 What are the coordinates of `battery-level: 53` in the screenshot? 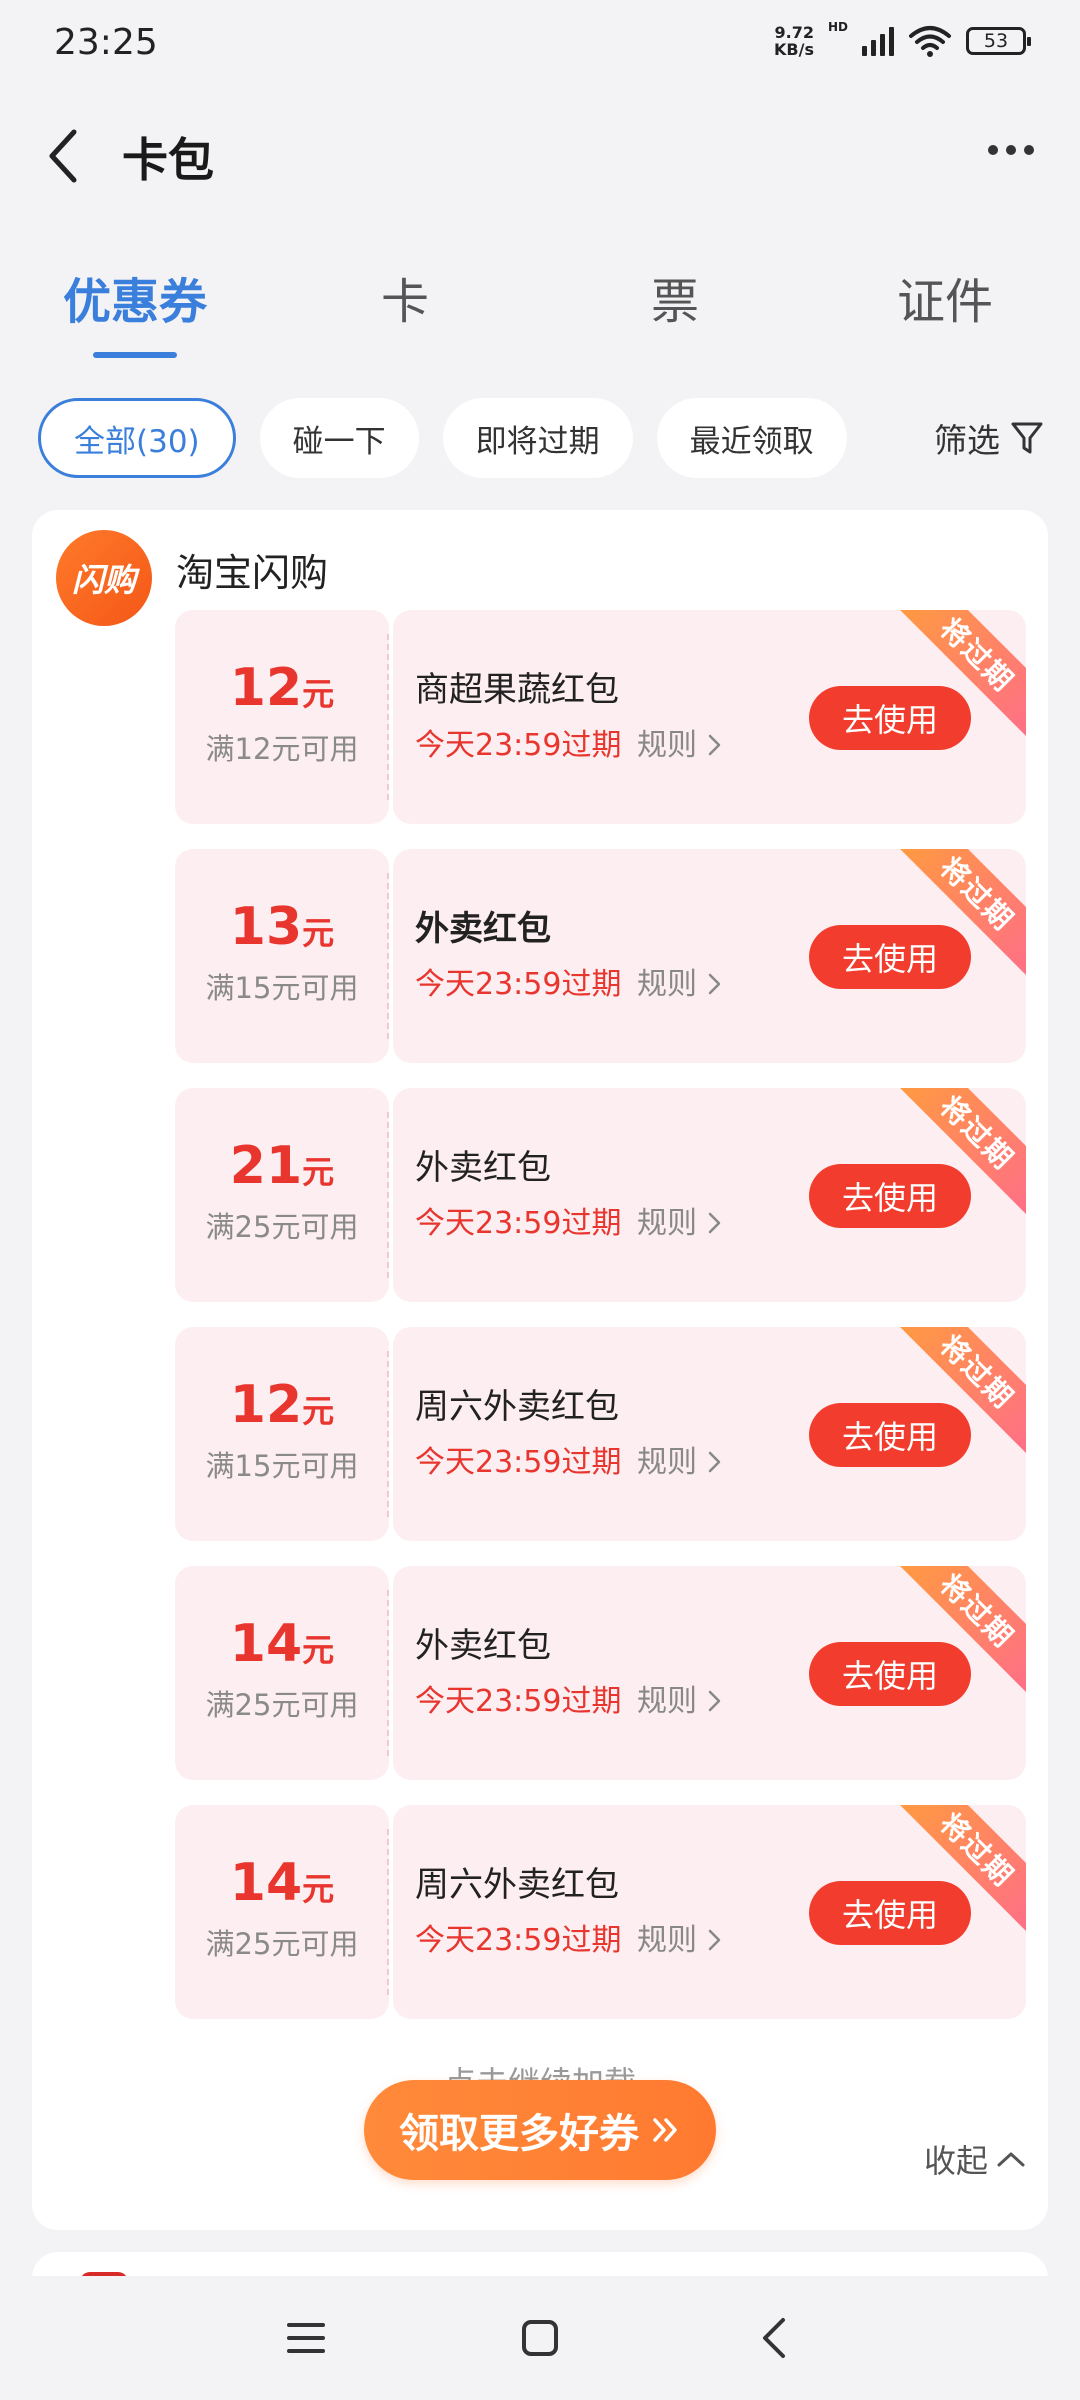 It's located at (996, 41).